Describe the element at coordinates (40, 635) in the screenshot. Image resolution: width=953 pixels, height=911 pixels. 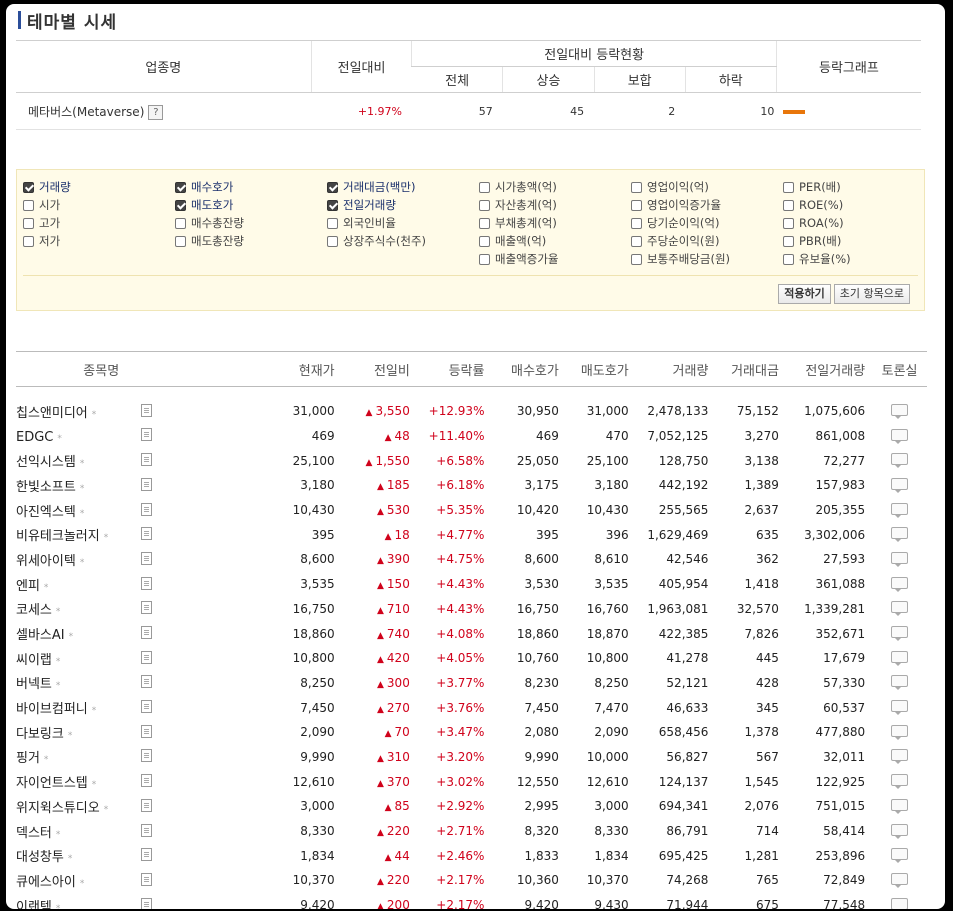
I see `stock-name-link: 셀바스AI` at that location.